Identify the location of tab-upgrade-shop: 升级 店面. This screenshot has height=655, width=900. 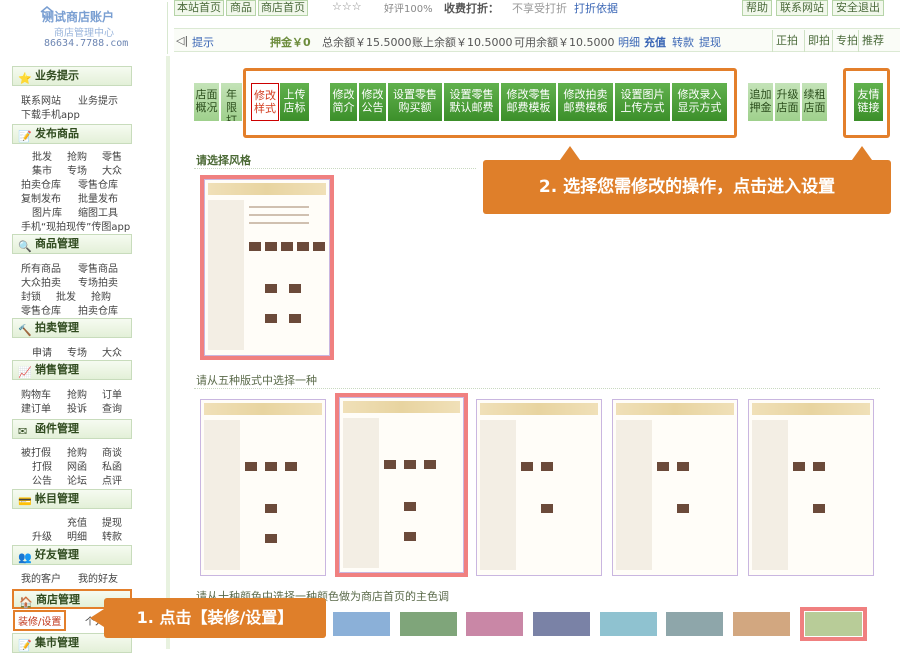
(788, 102).